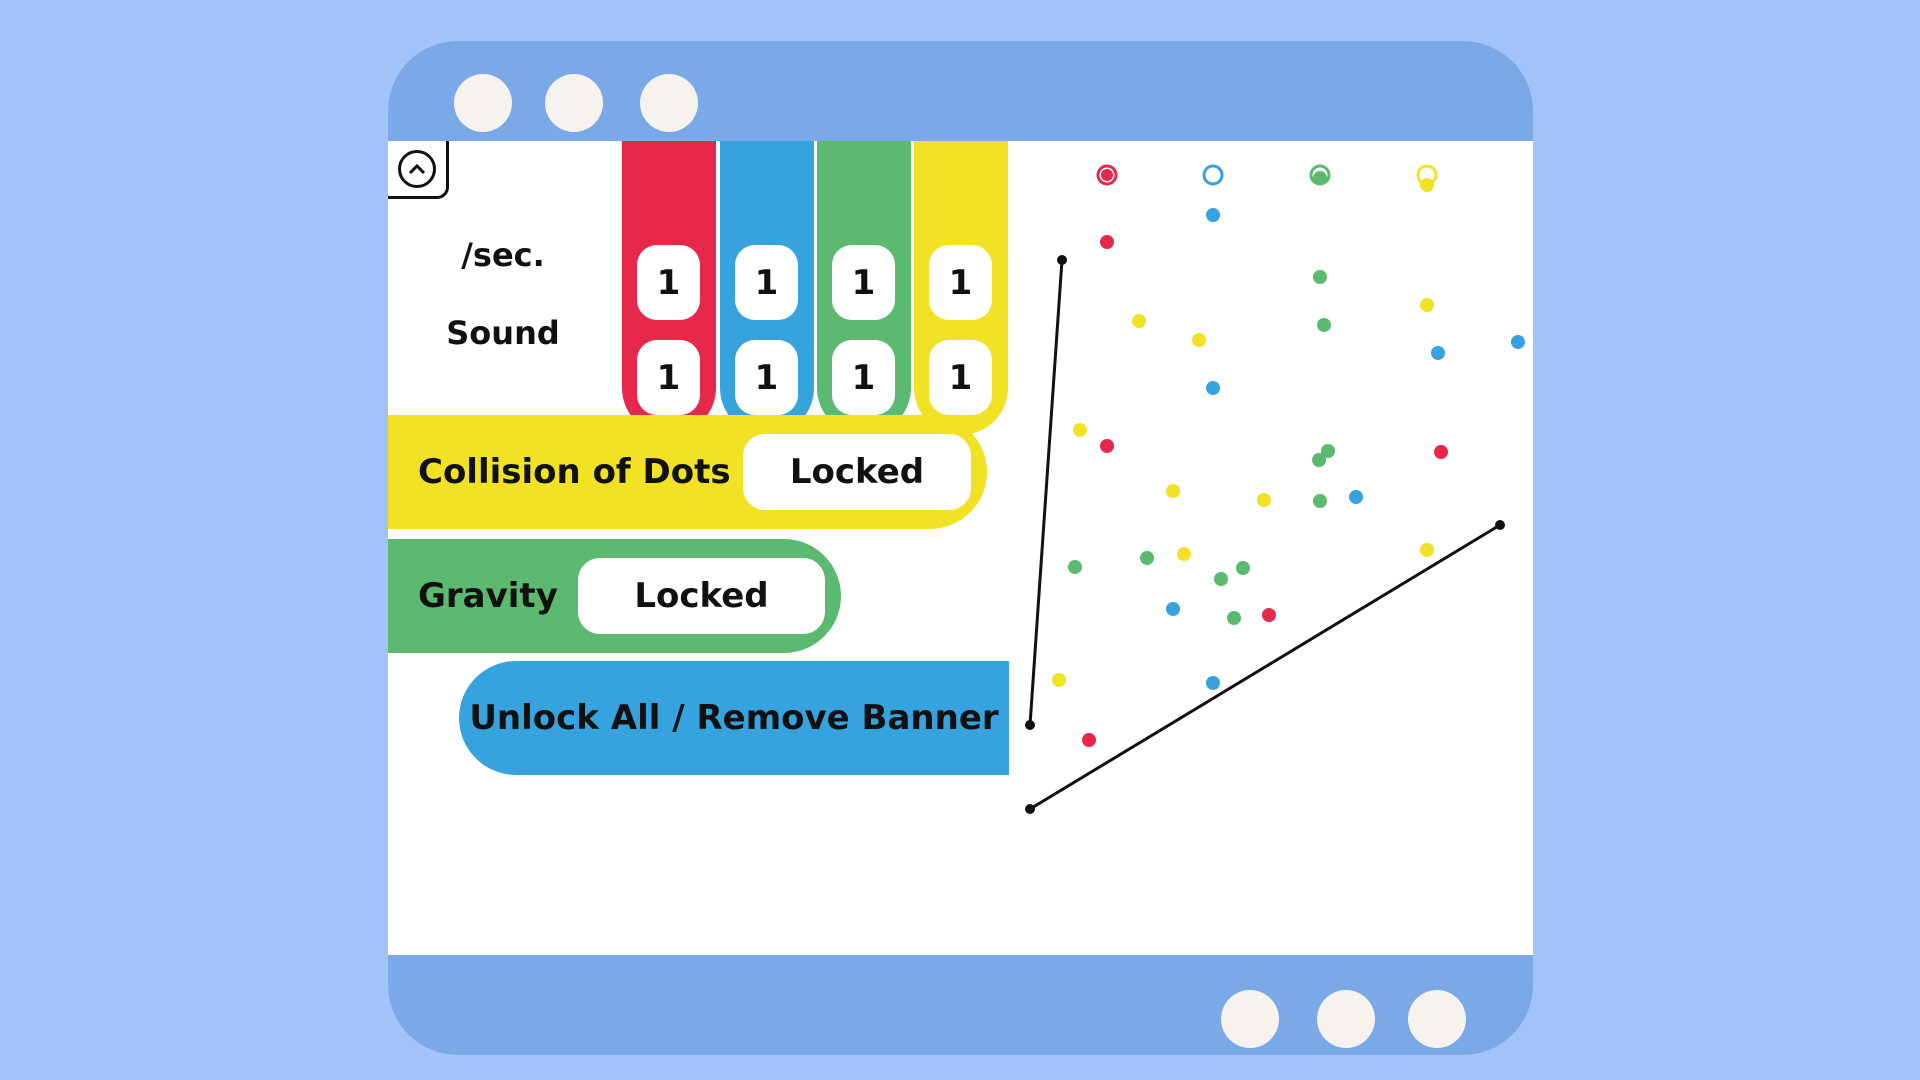 This screenshot has width=1920, height=1080. Describe the element at coordinates (1107, 175) in the screenshot. I see `red-emitter-core` at that location.